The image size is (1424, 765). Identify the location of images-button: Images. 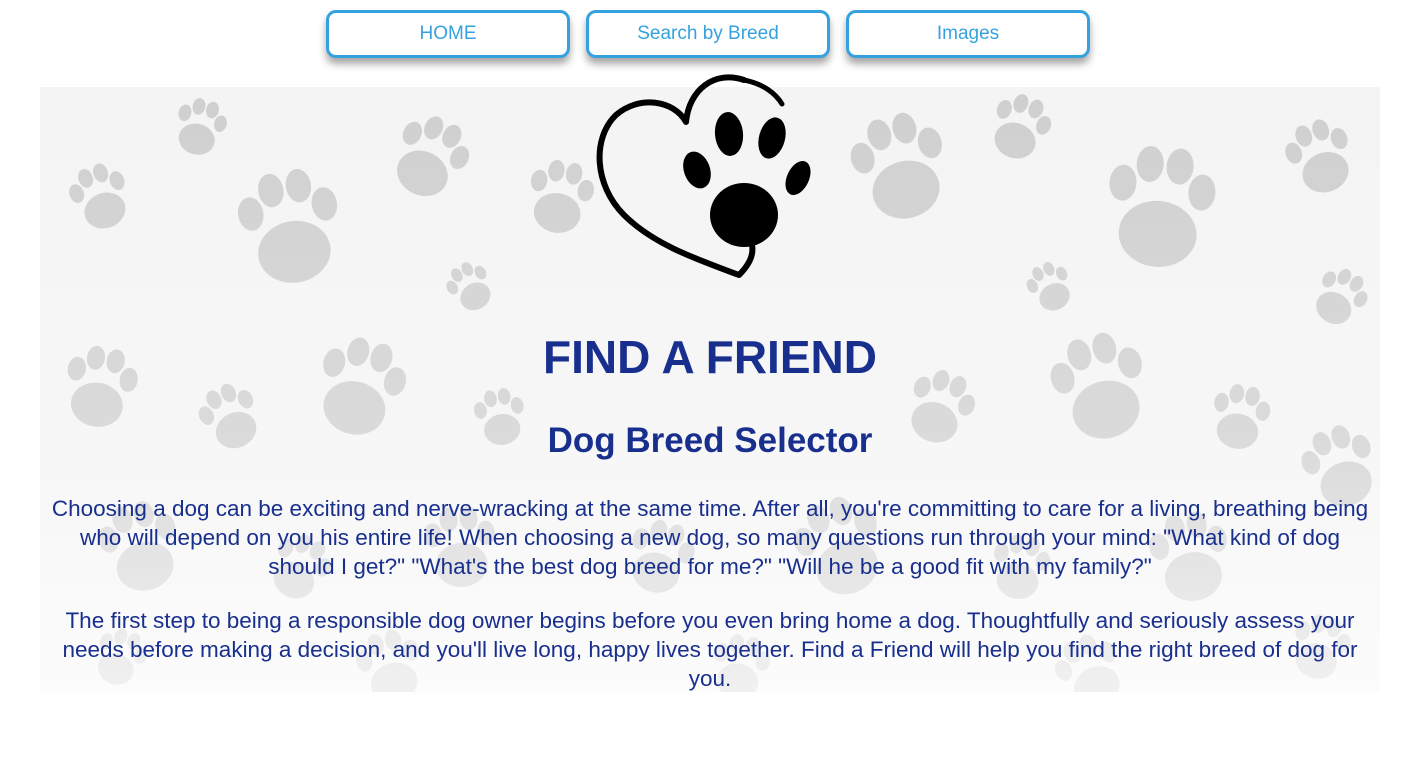
(968, 34).